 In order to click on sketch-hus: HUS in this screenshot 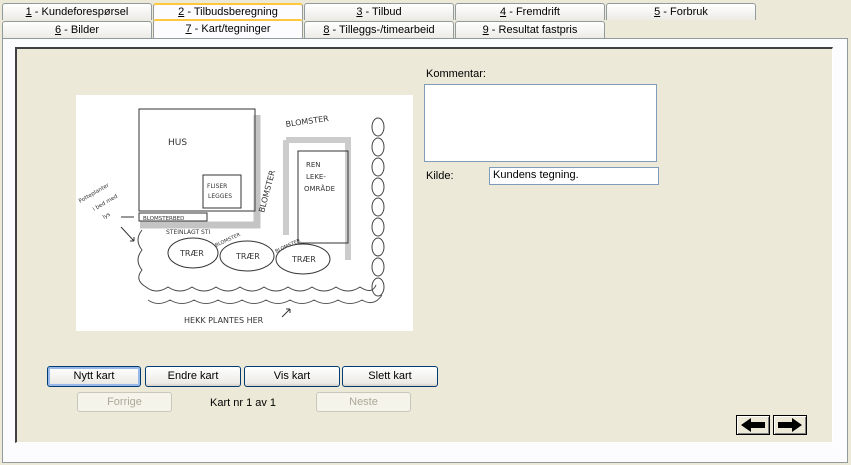, I will do `click(177, 143)`.